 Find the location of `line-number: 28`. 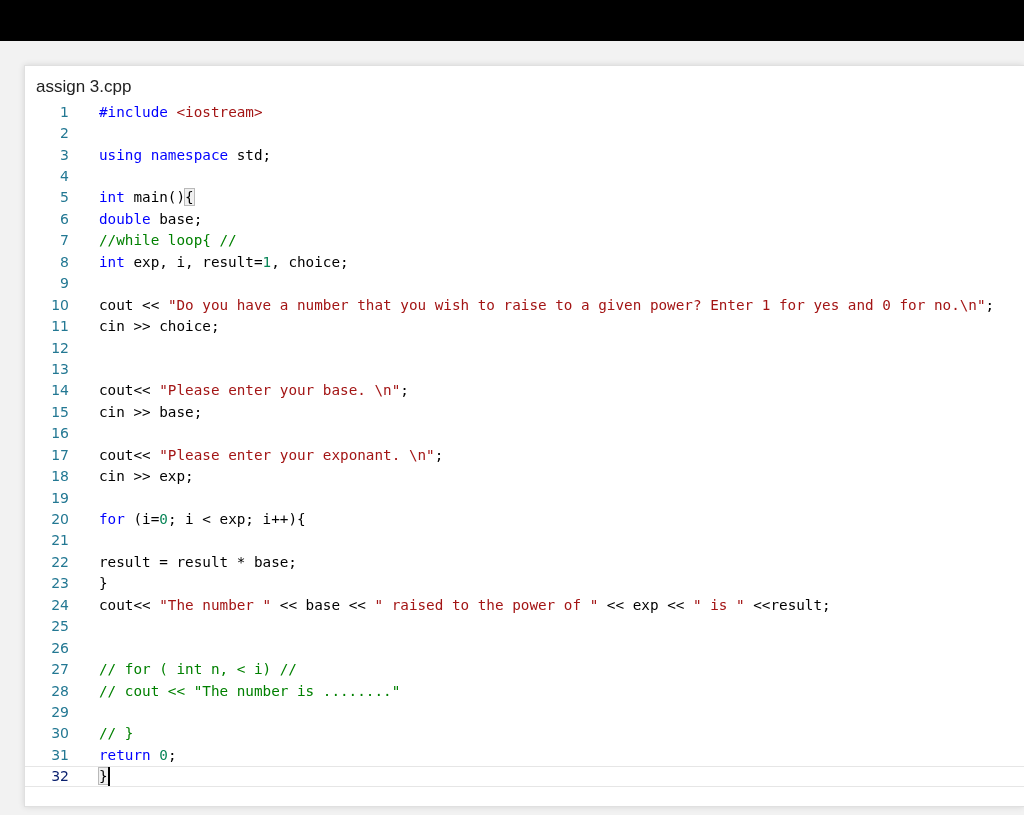

line-number: 28 is located at coordinates (59, 690).